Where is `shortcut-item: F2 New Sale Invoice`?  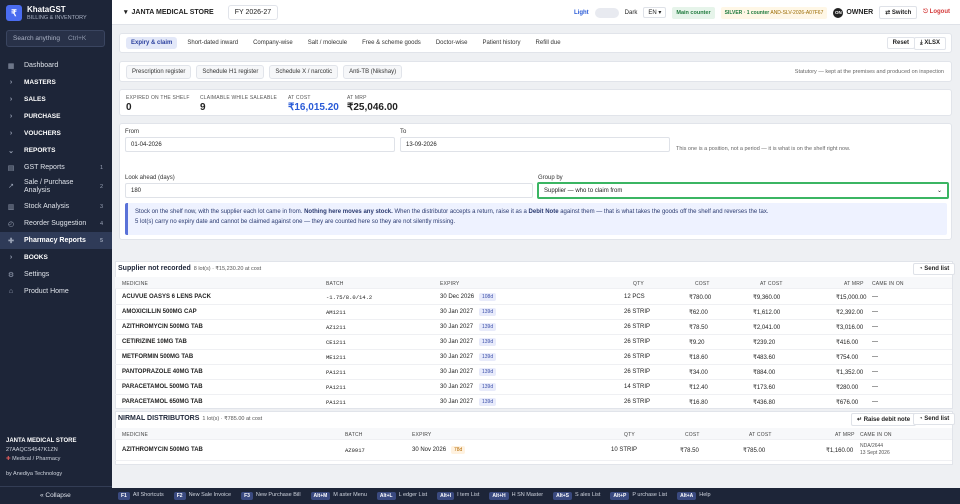 shortcut-item: F2 New Sale Invoice is located at coordinates (202, 496).